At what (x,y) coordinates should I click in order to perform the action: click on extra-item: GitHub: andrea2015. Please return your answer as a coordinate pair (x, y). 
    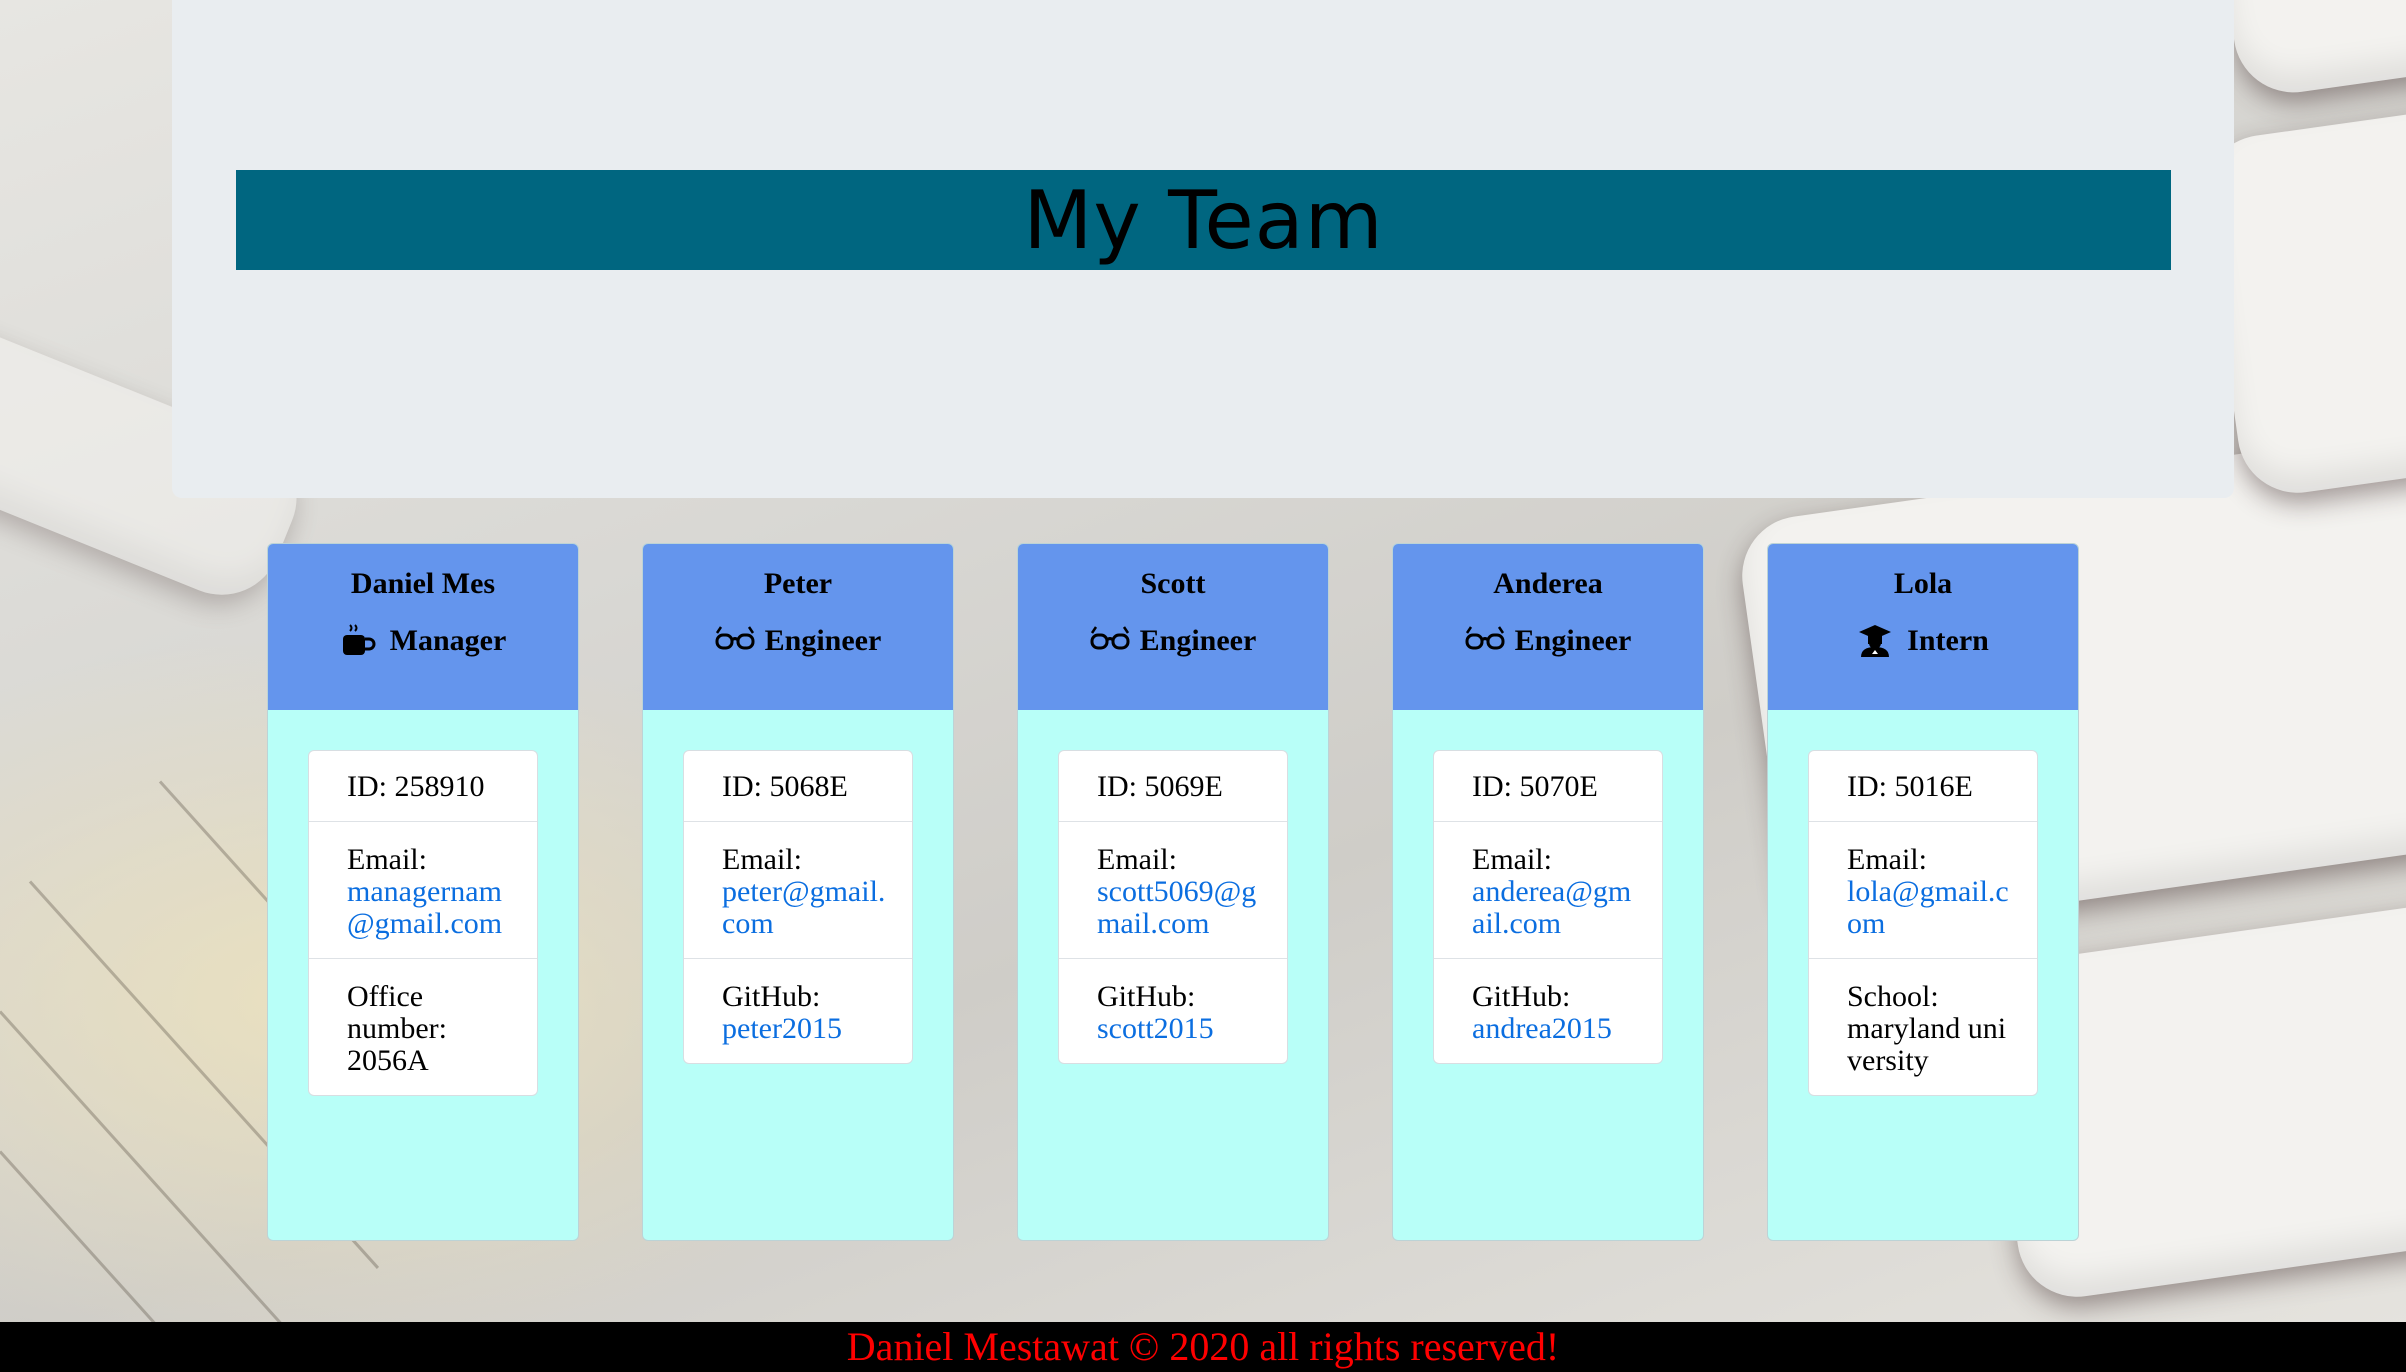
    Looking at the image, I should click on (1548, 1010).